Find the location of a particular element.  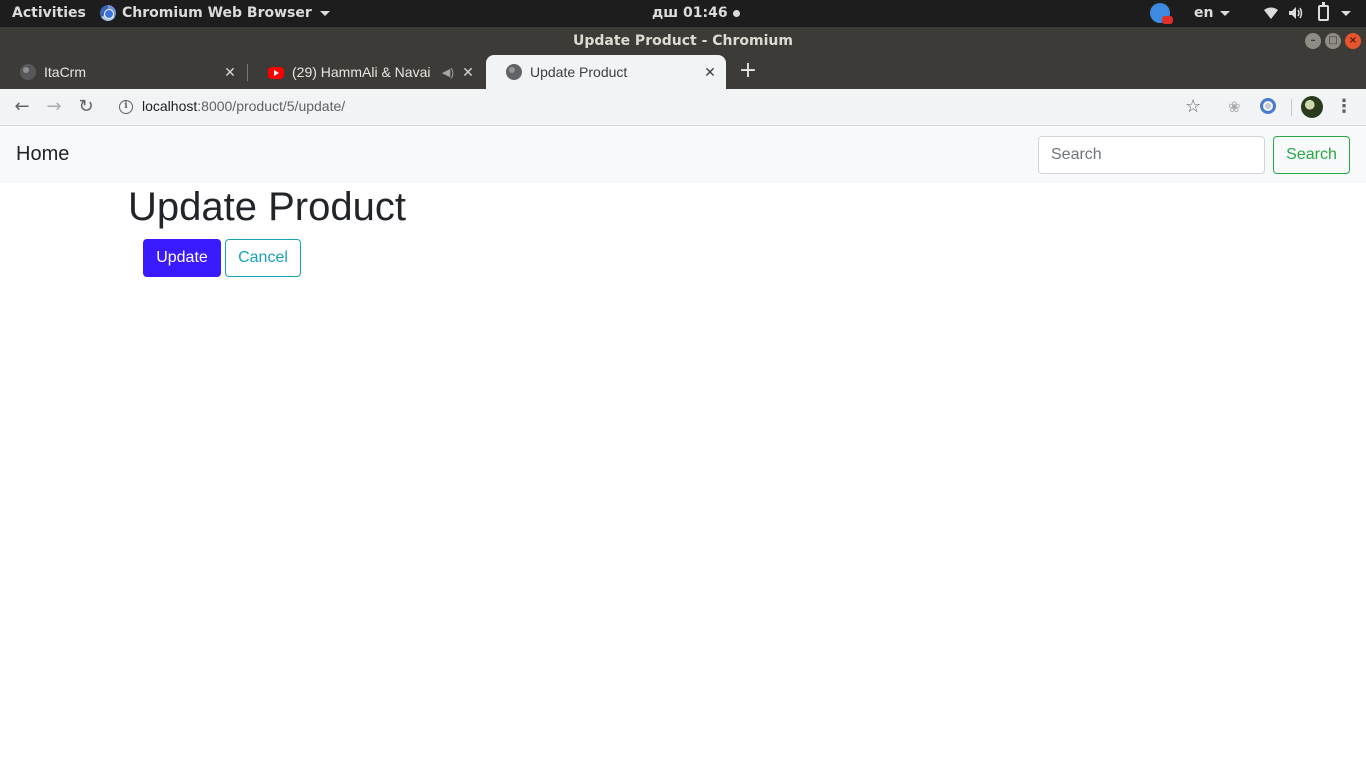

cancel-button: Cancel is located at coordinates (263, 258).